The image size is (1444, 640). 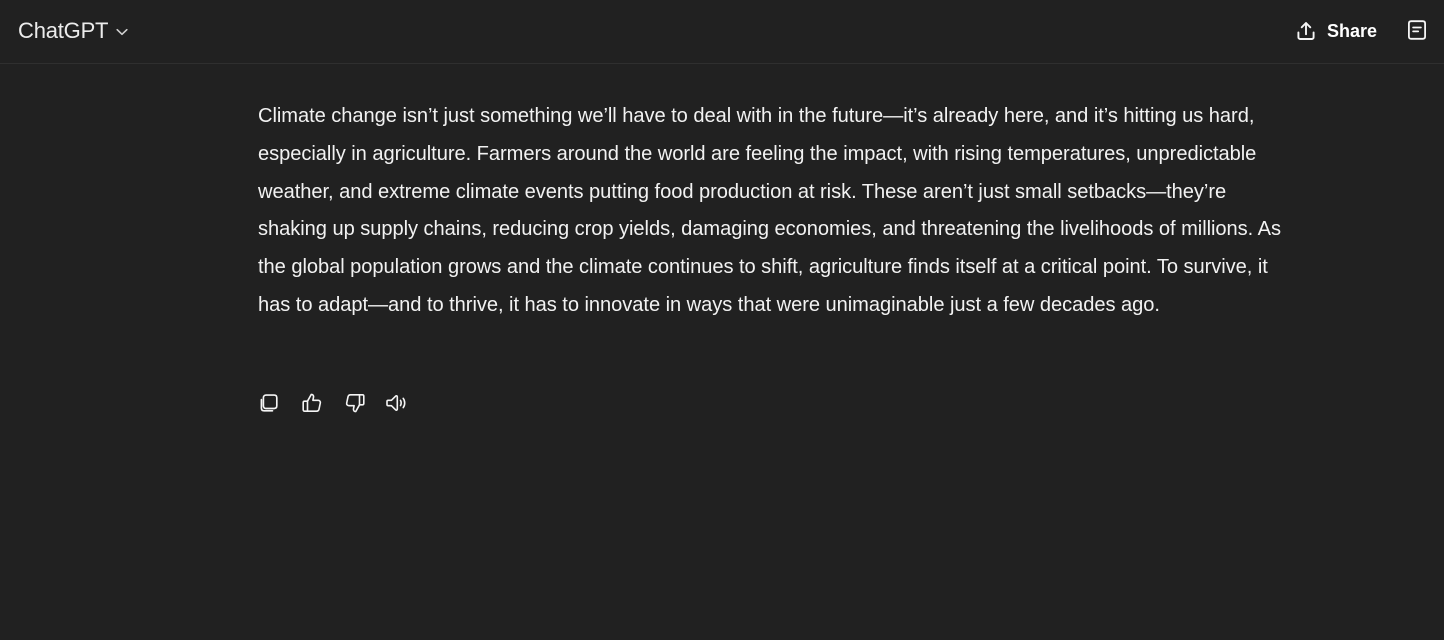 I want to click on document-icon, so click(x=1417, y=30).